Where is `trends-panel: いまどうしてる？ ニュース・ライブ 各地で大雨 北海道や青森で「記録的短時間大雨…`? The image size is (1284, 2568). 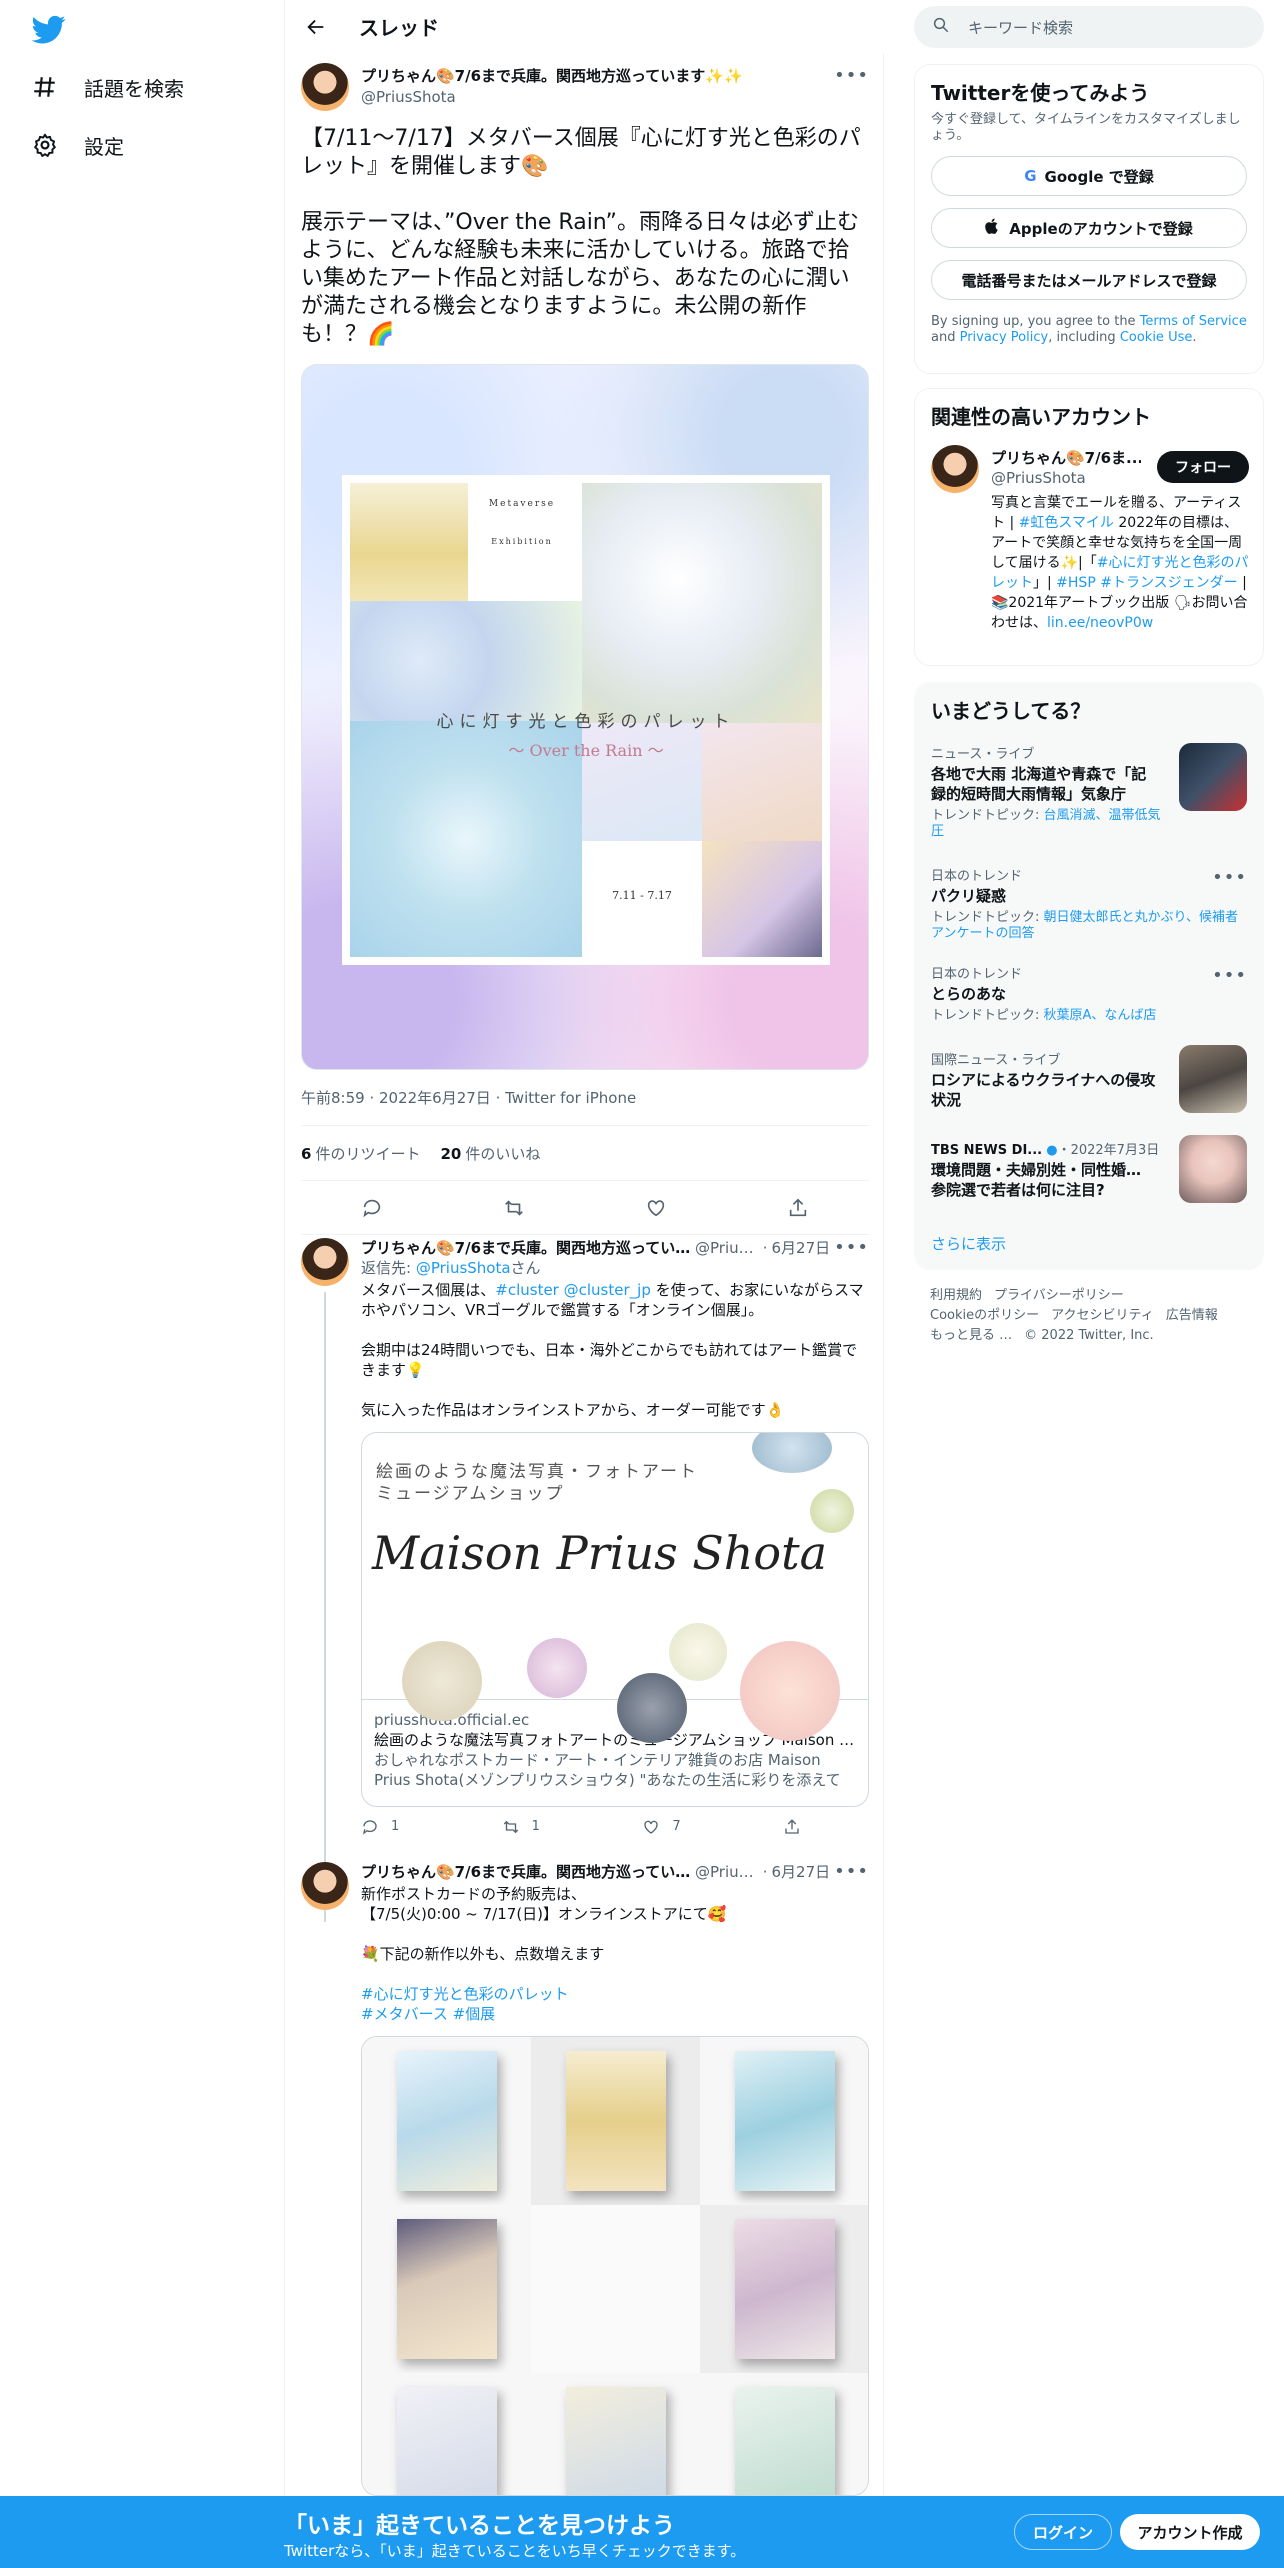 trends-panel: いまどうしてる？ ニュース・ライブ 各地で大雨 北海道や青森で「記録的短時間大雨… is located at coordinates (1089, 976).